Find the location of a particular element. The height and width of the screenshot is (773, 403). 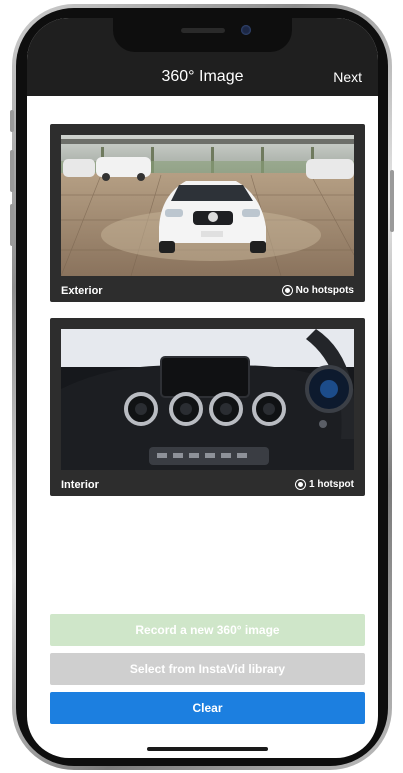

hotspot-status-exterior: No hotspots is located at coordinates (318, 290).